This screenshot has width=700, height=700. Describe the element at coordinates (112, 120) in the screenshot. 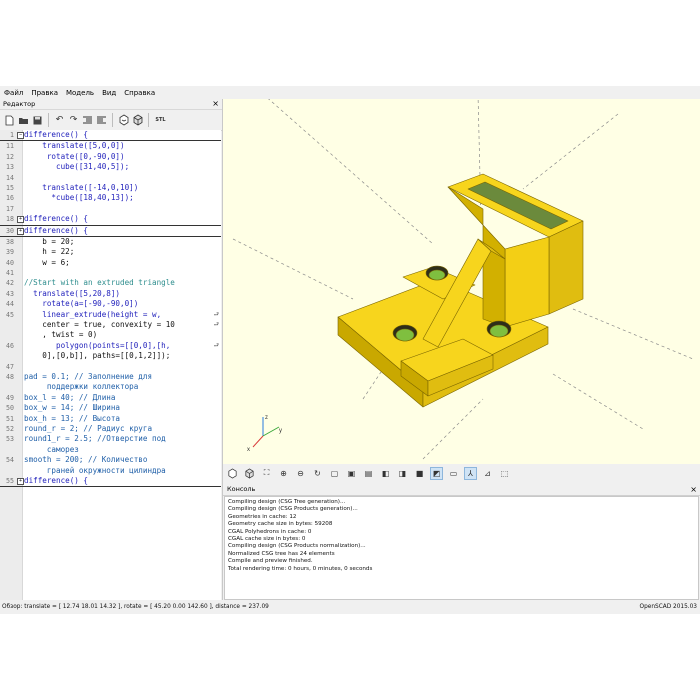

I see `toolbar-separator` at that location.